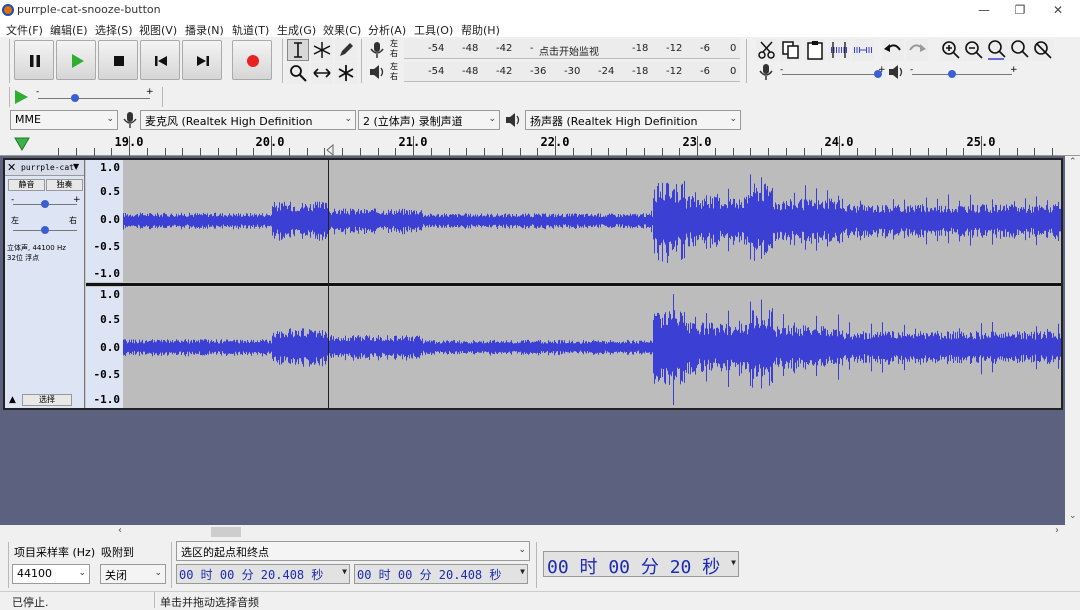  What do you see at coordinates (69, 30) in the screenshot?
I see `menu-edit: 编辑(E)` at bounding box center [69, 30].